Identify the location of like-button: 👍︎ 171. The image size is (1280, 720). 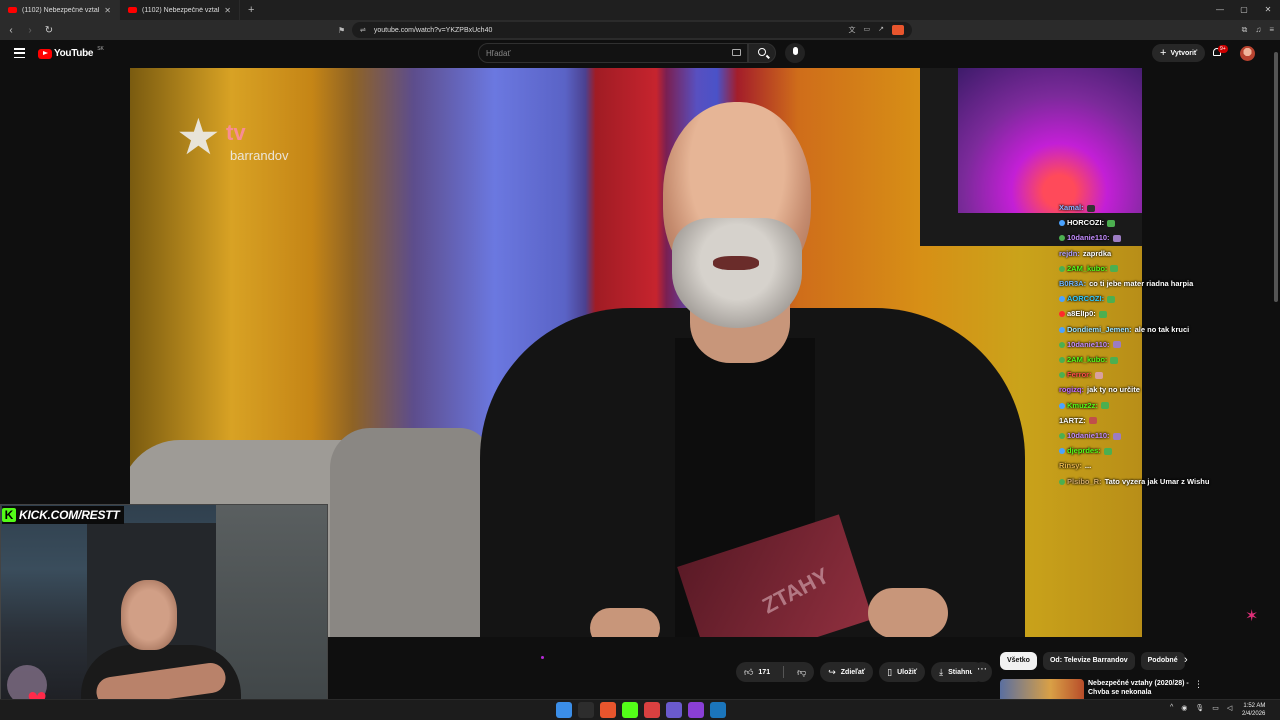
(757, 672).